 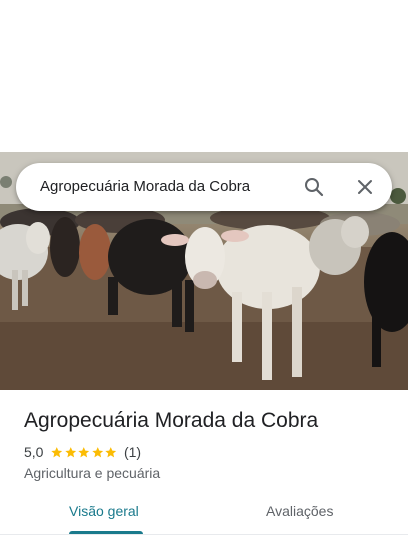 I want to click on rating-row: 5,0 (1), so click(x=82, y=452).